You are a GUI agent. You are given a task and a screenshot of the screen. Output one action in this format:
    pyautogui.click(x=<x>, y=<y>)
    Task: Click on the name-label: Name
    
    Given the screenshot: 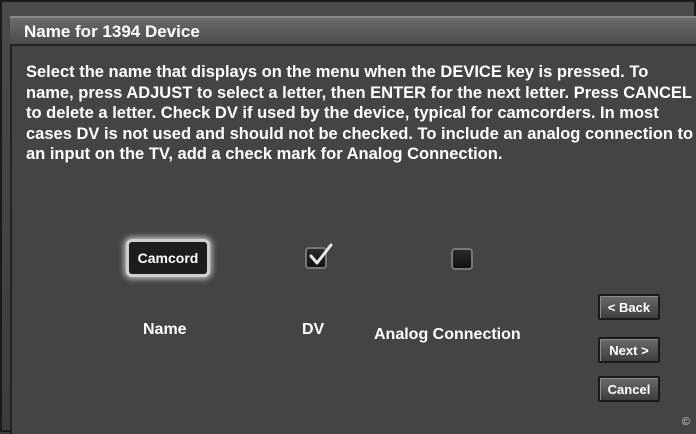 What is the action you would take?
    pyautogui.click(x=165, y=329)
    